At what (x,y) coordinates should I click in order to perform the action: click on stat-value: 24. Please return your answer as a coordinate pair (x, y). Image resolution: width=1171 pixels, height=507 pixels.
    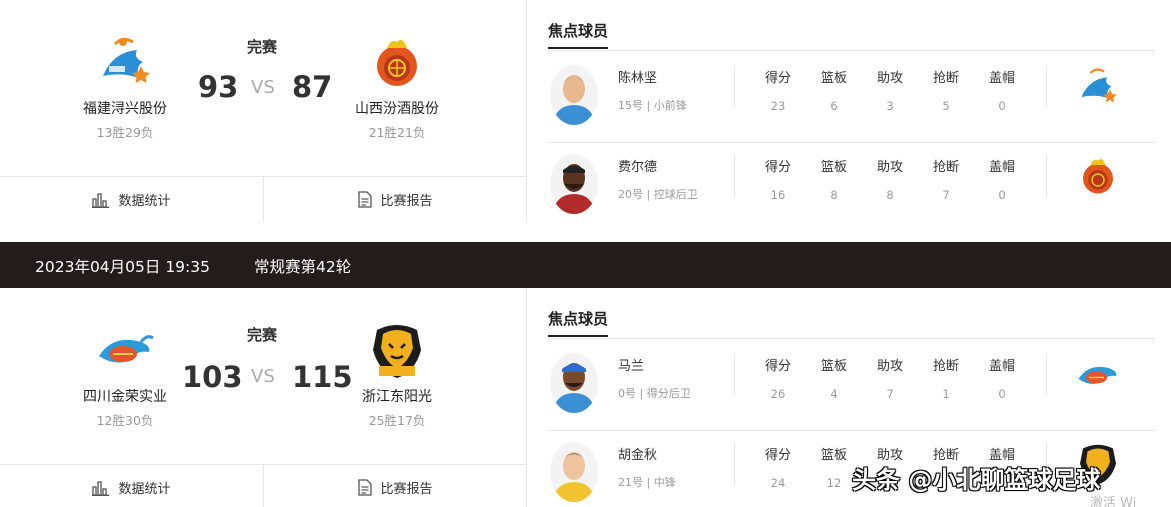
    Looking at the image, I should click on (778, 483).